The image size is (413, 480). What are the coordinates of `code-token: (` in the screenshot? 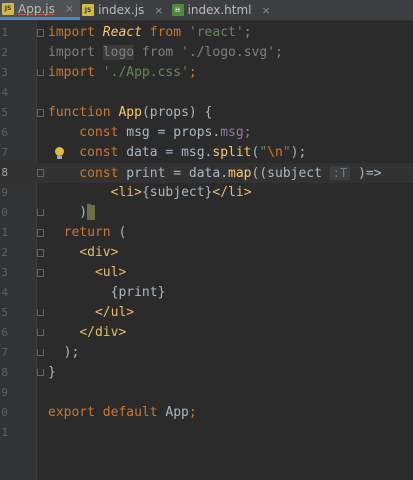 It's located at (122, 232).